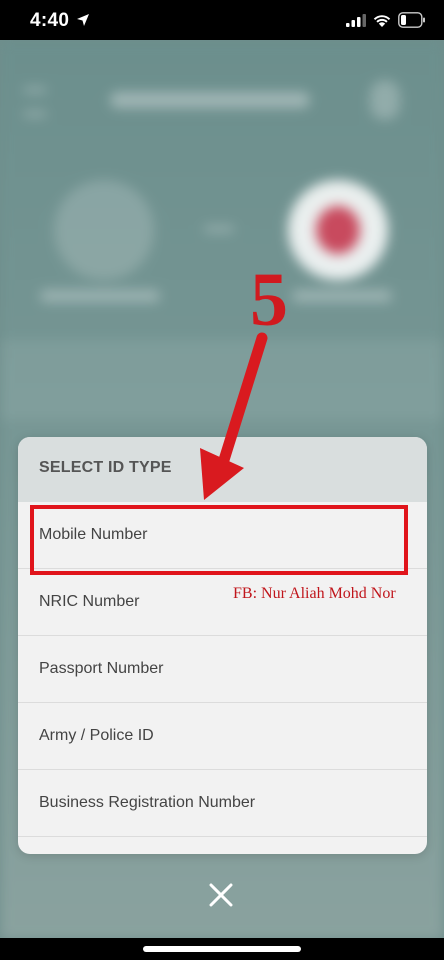  What do you see at coordinates (101, 668) in the screenshot?
I see `option-label: Passport Number` at bounding box center [101, 668].